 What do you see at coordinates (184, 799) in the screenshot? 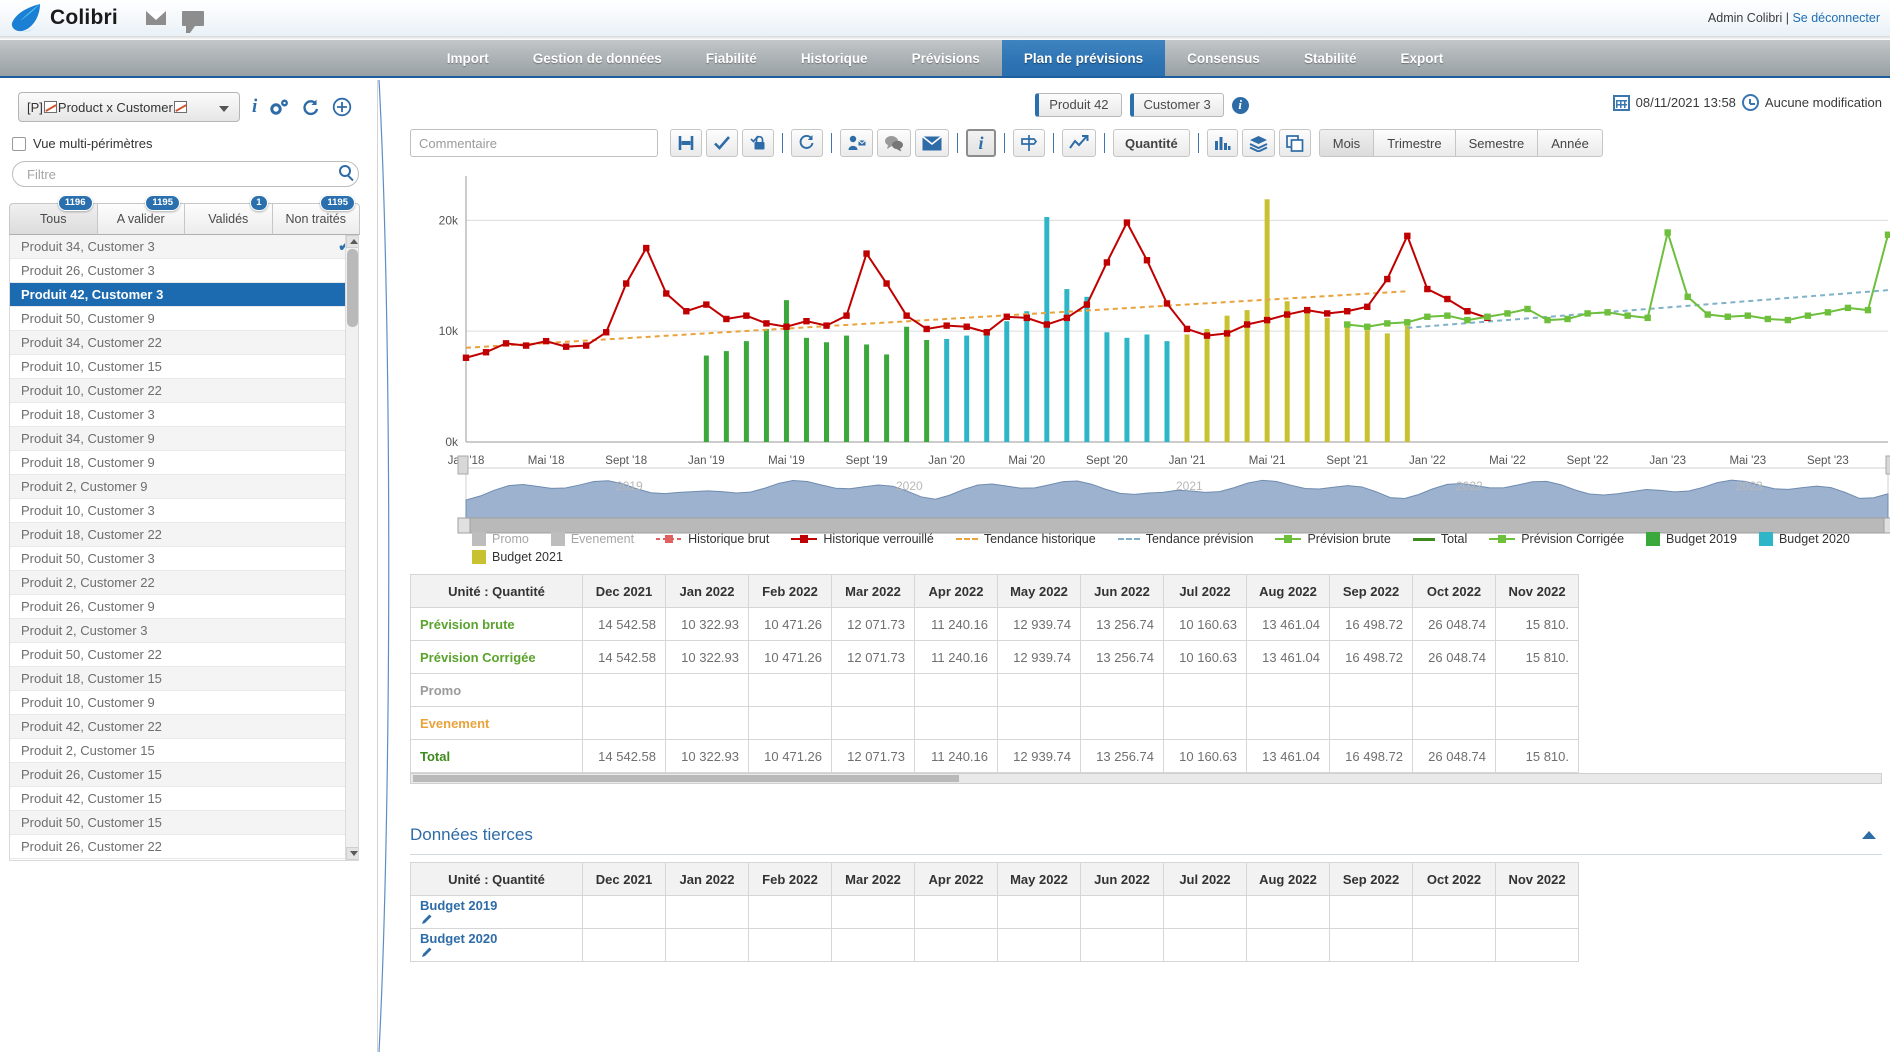
I see `list-item: Produit 42, Customer 15` at bounding box center [184, 799].